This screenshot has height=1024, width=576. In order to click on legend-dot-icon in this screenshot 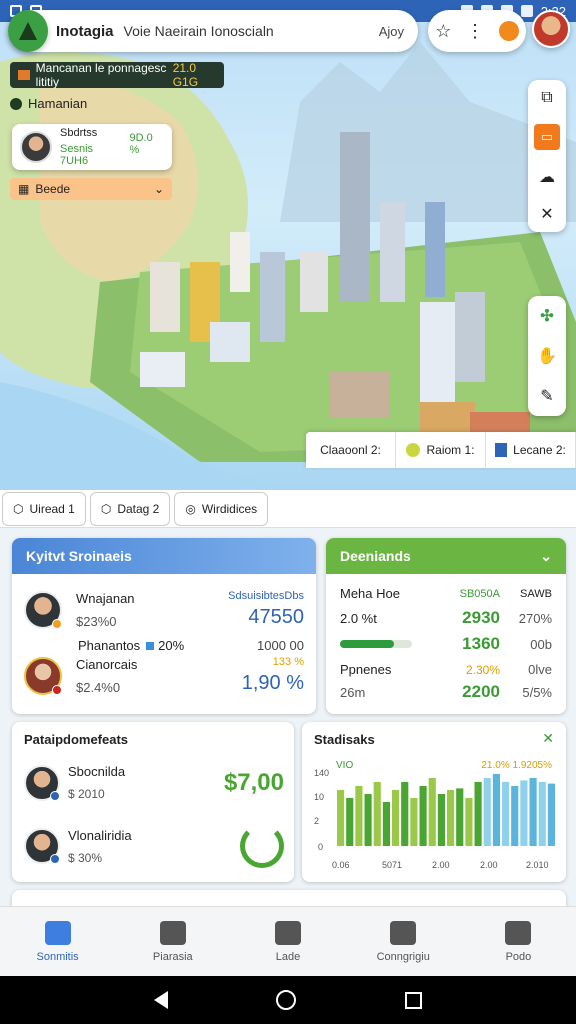, I will do `click(413, 450)`.